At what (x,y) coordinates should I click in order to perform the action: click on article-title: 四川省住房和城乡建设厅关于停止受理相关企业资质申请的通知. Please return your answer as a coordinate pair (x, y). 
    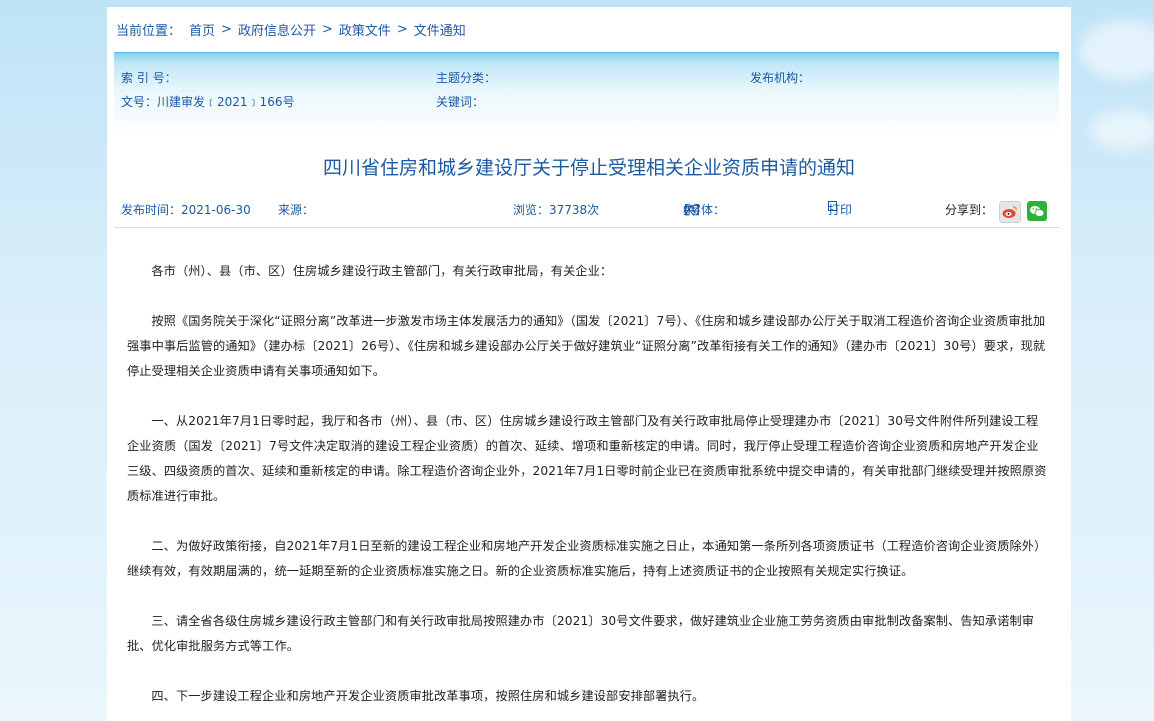
    Looking at the image, I should click on (588, 168).